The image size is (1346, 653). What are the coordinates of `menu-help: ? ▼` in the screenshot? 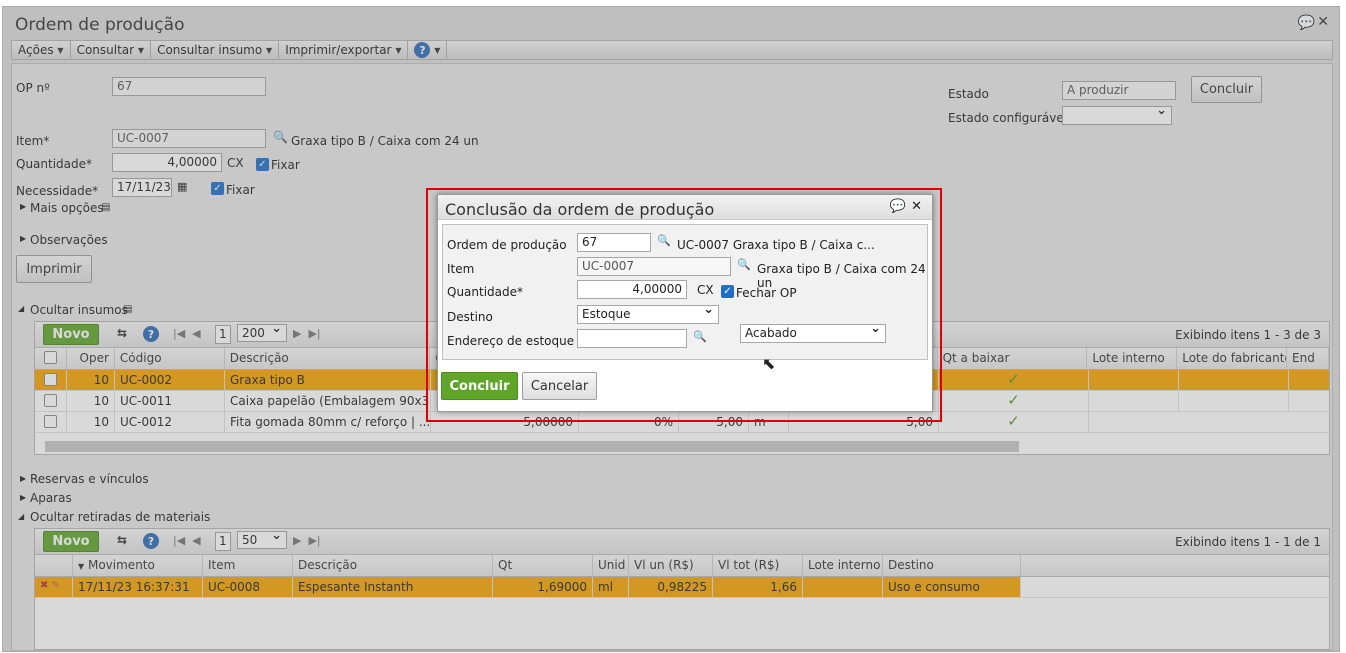 It's located at (428, 50).